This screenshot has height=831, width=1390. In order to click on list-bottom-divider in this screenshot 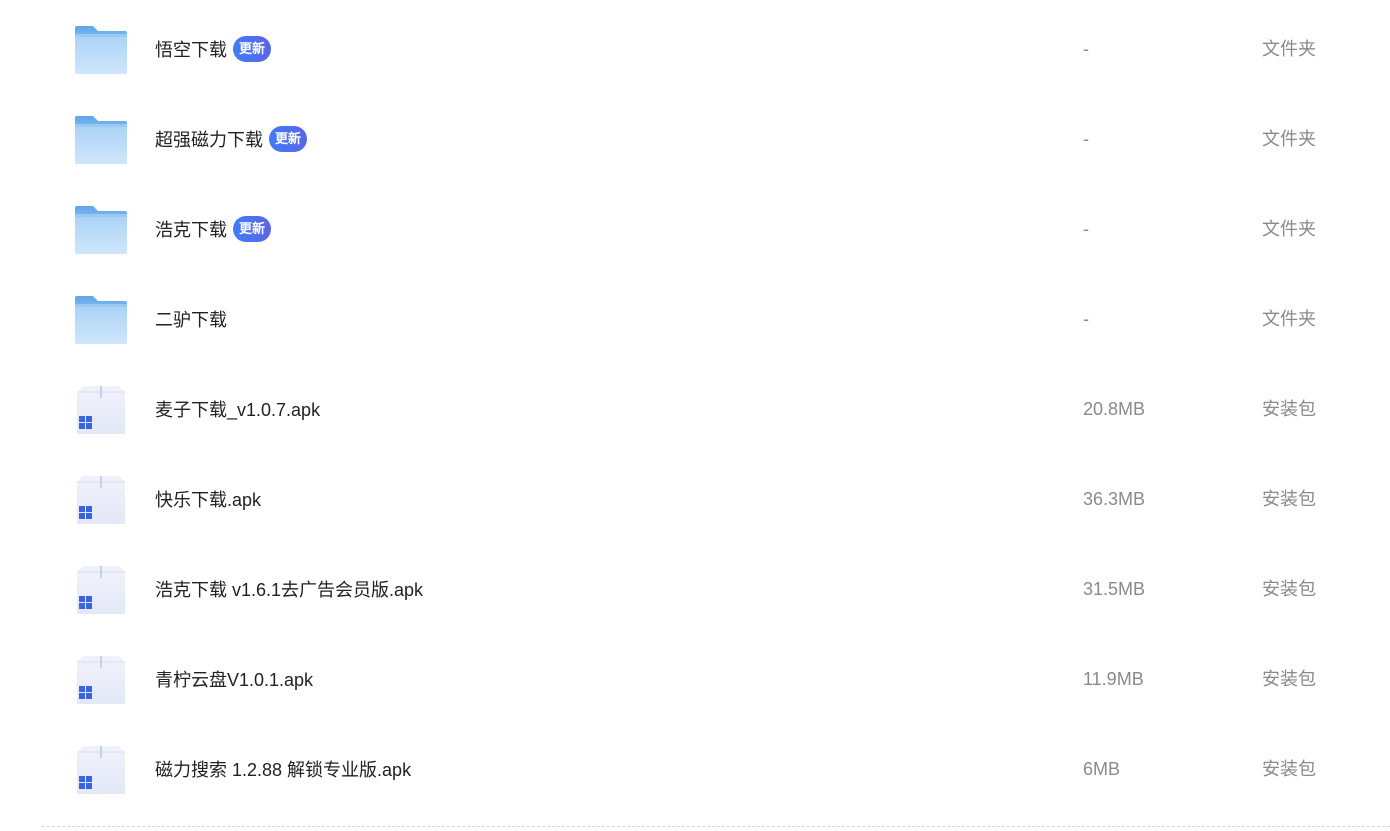, I will do `click(716, 826)`.